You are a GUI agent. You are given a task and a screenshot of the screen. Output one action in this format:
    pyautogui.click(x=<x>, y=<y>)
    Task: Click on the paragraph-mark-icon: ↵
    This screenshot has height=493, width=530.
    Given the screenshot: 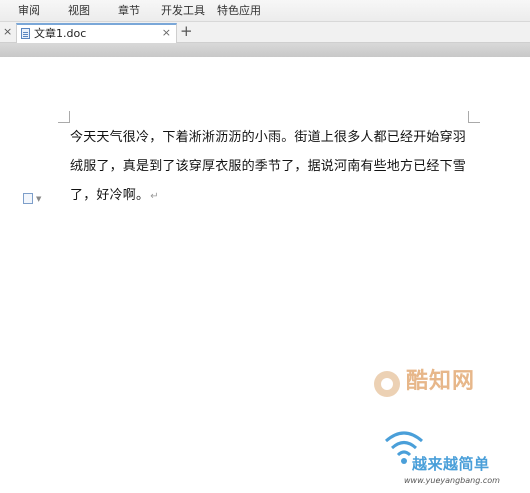 What is the action you would take?
    pyautogui.click(x=154, y=196)
    